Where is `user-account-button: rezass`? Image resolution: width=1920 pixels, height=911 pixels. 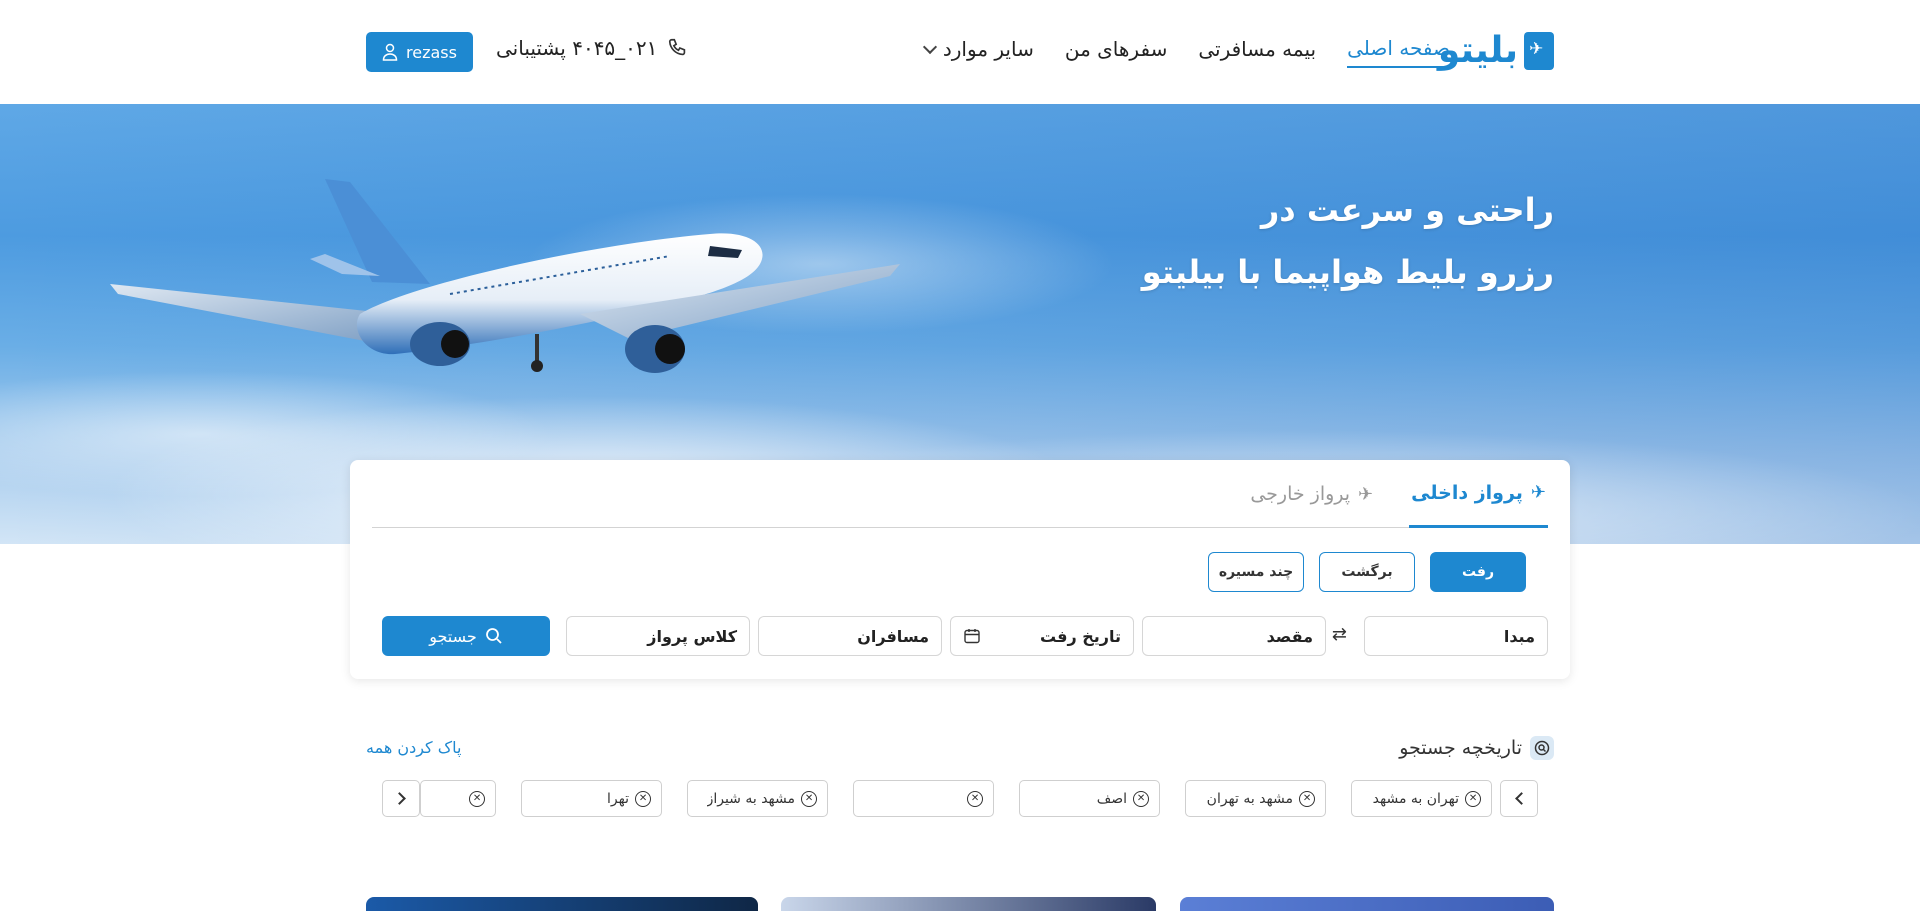
user-account-button: rezass is located at coordinates (419, 52).